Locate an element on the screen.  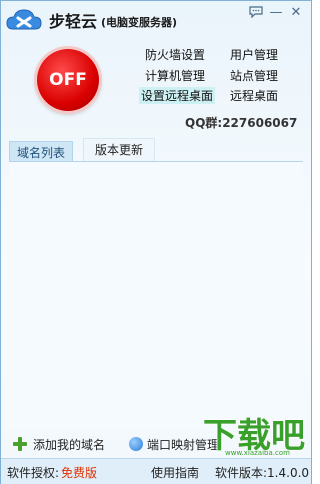
remote-desktop-setup-link: 设置远程桌面 is located at coordinates (177, 95).